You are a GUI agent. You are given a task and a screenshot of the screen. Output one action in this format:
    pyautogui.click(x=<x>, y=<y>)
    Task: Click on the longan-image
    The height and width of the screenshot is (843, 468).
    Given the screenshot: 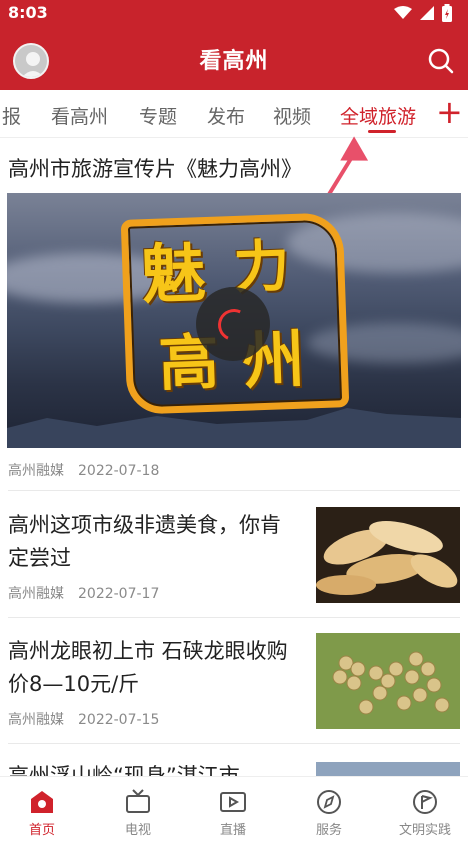 What is the action you would take?
    pyautogui.click(x=388, y=681)
    